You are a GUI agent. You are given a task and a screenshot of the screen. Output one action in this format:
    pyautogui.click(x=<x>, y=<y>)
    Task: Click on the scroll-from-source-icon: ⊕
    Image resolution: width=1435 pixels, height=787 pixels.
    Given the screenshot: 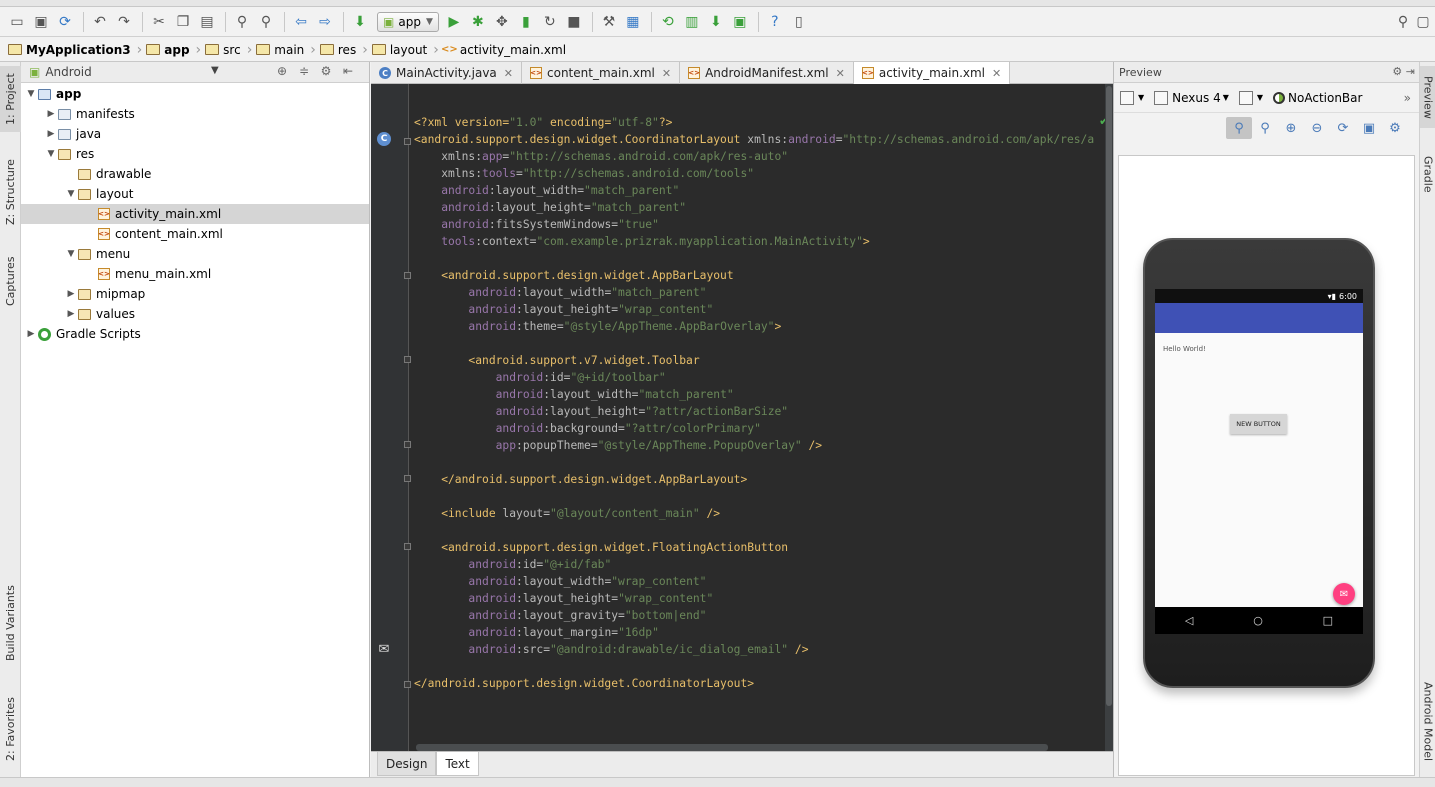 What is the action you would take?
    pyautogui.click(x=282, y=71)
    